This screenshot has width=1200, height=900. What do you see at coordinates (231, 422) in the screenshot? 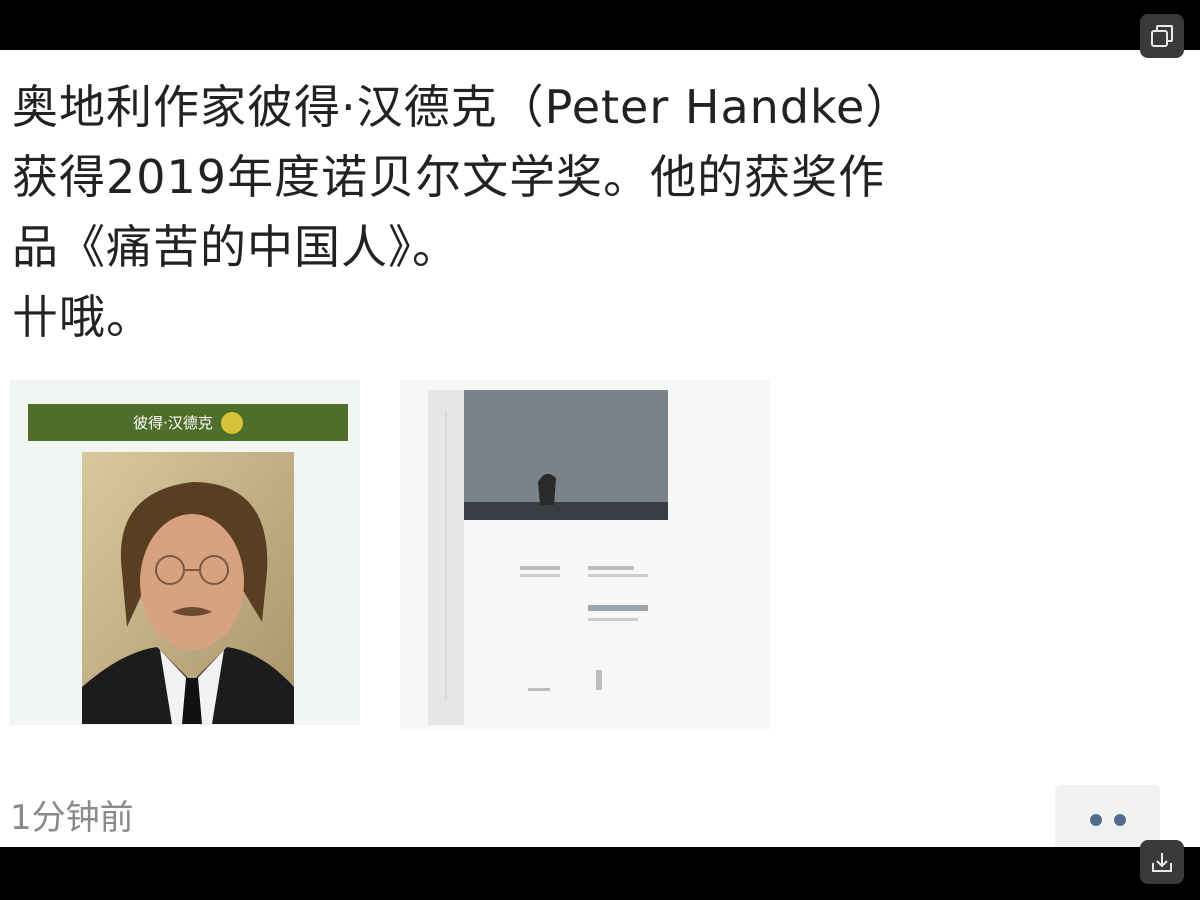
I see `badge-icon` at bounding box center [231, 422].